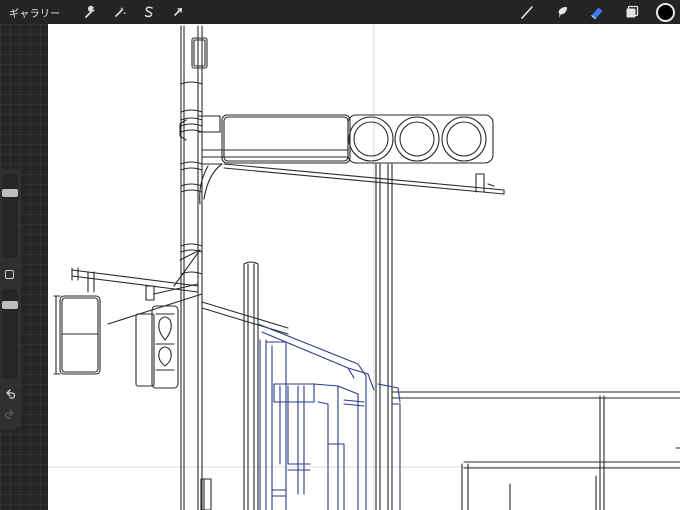 This screenshot has height=510, width=680. What do you see at coordinates (91, 12) in the screenshot?
I see `wrench-icon` at bounding box center [91, 12].